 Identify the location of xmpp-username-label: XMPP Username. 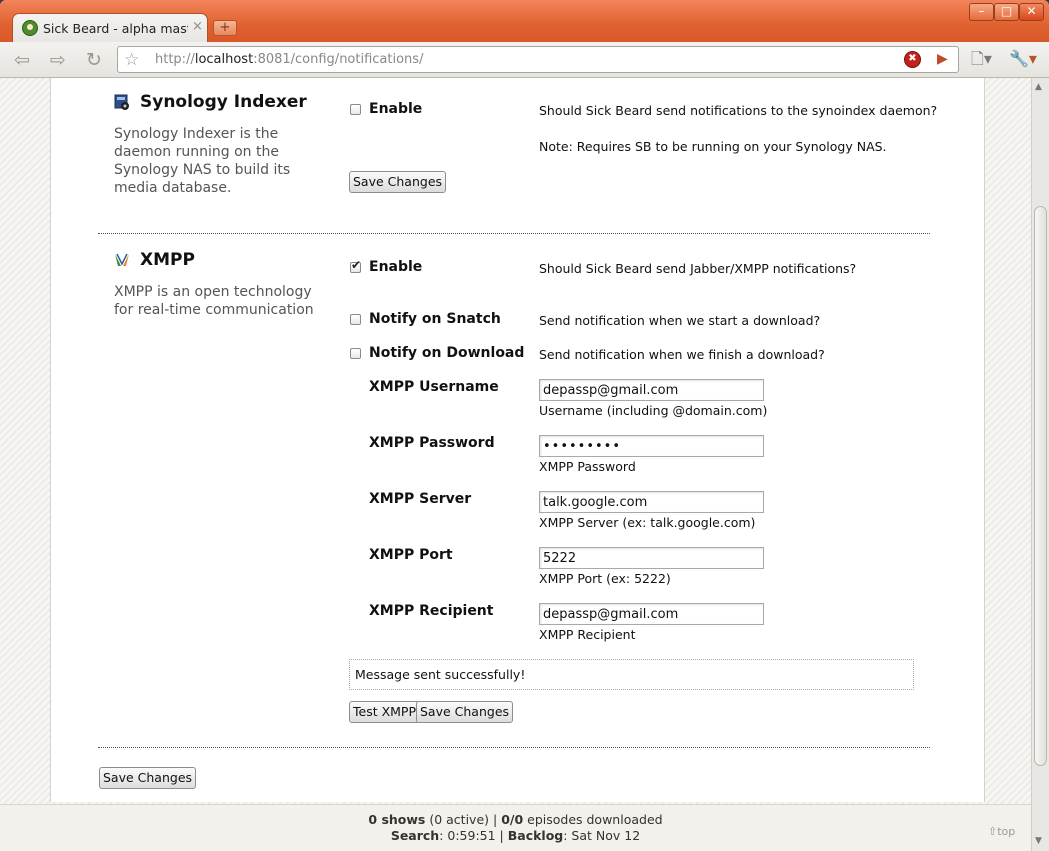
(434, 387).